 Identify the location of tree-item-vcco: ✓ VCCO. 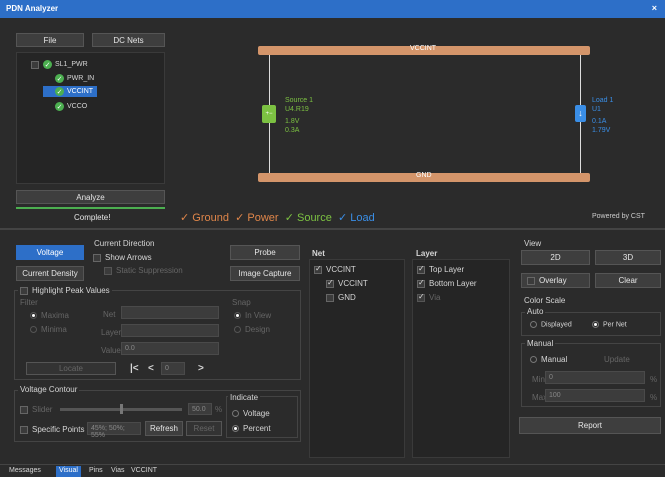
(71, 106).